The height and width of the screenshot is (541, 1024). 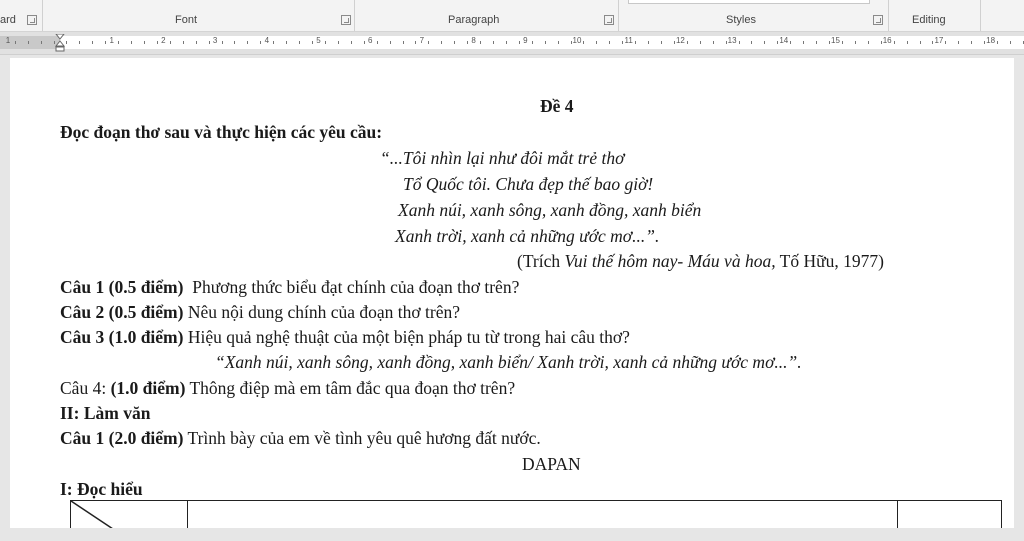 What do you see at coordinates (318, 40) in the screenshot?
I see `ruler-number: 5` at bounding box center [318, 40].